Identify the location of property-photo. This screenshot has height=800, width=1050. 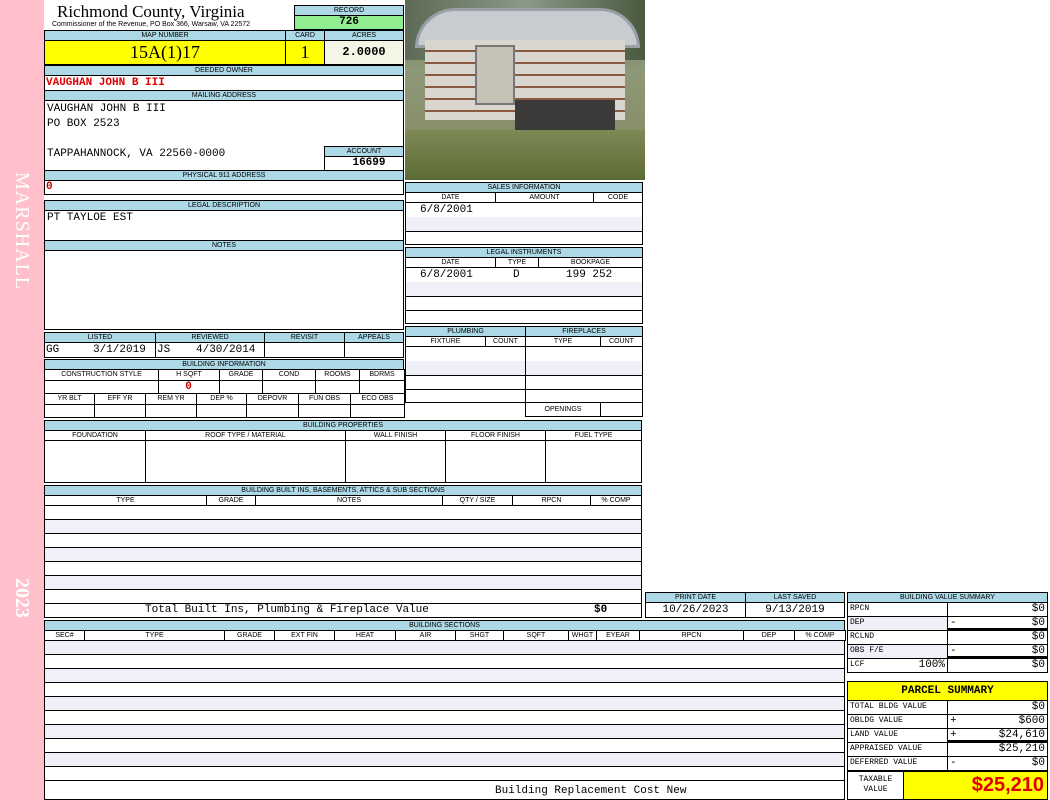
(525, 90).